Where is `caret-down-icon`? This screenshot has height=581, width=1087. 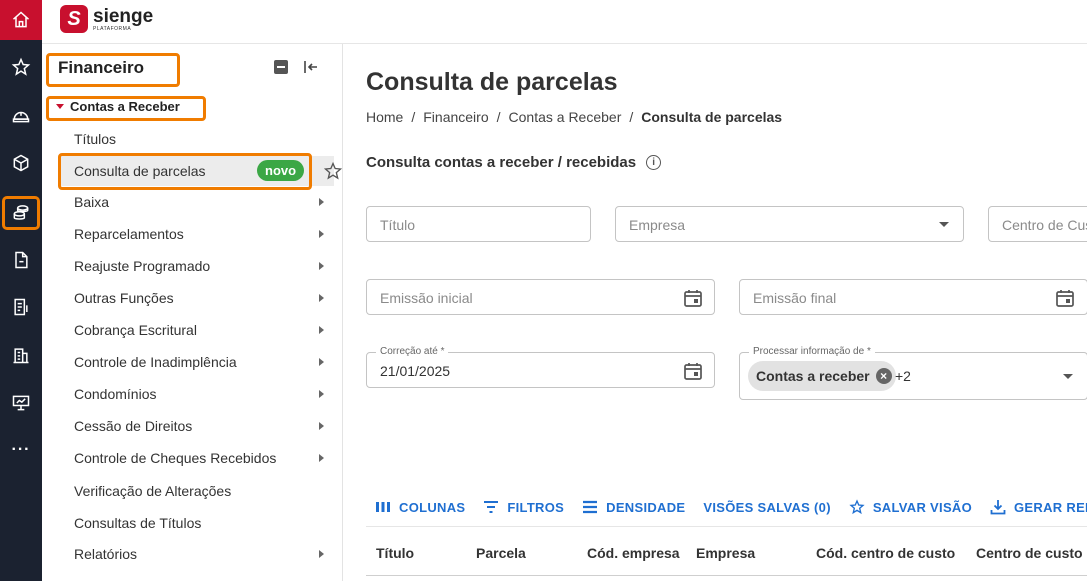
caret-down-icon is located at coordinates (60, 106).